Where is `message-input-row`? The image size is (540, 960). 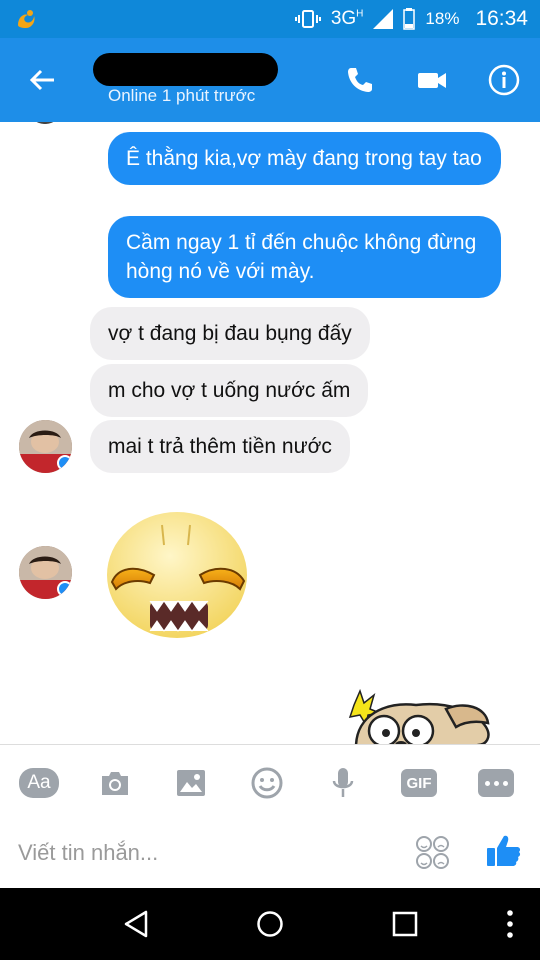
message-input-row is located at coordinates (270, 854).